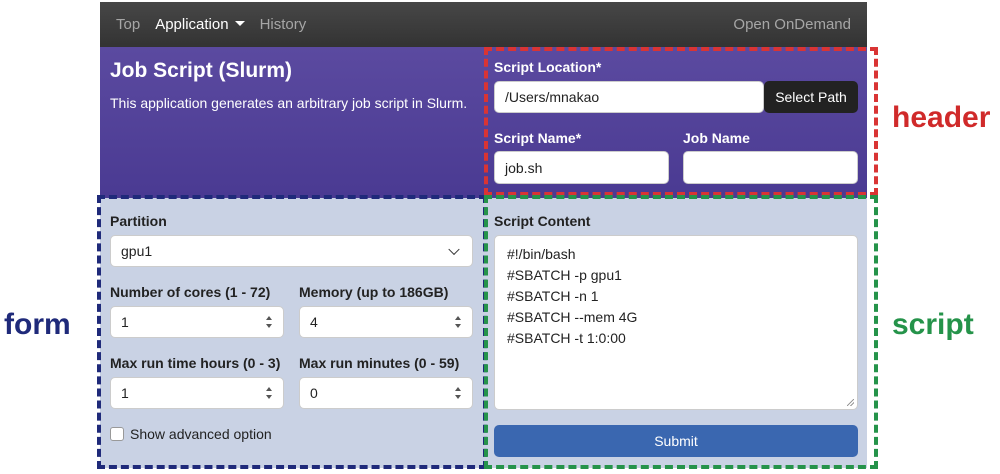 This screenshot has width=1000, height=474. What do you see at coordinates (770, 167) in the screenshot?
I see `job-name-input` at bounding box center [770, 167].